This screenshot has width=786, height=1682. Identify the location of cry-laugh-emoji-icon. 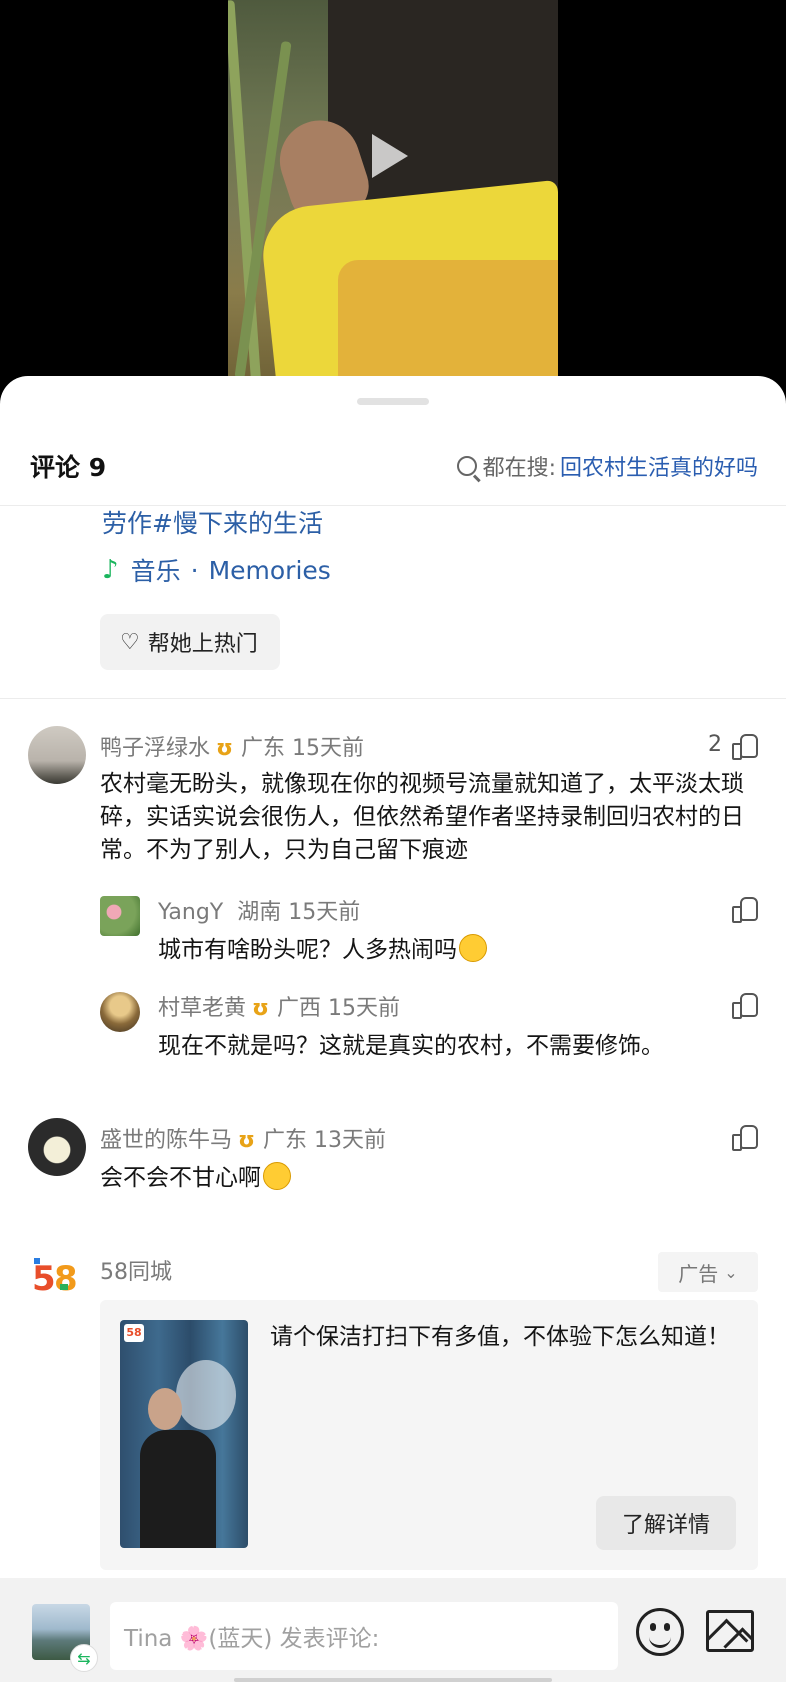
(277, 1176).